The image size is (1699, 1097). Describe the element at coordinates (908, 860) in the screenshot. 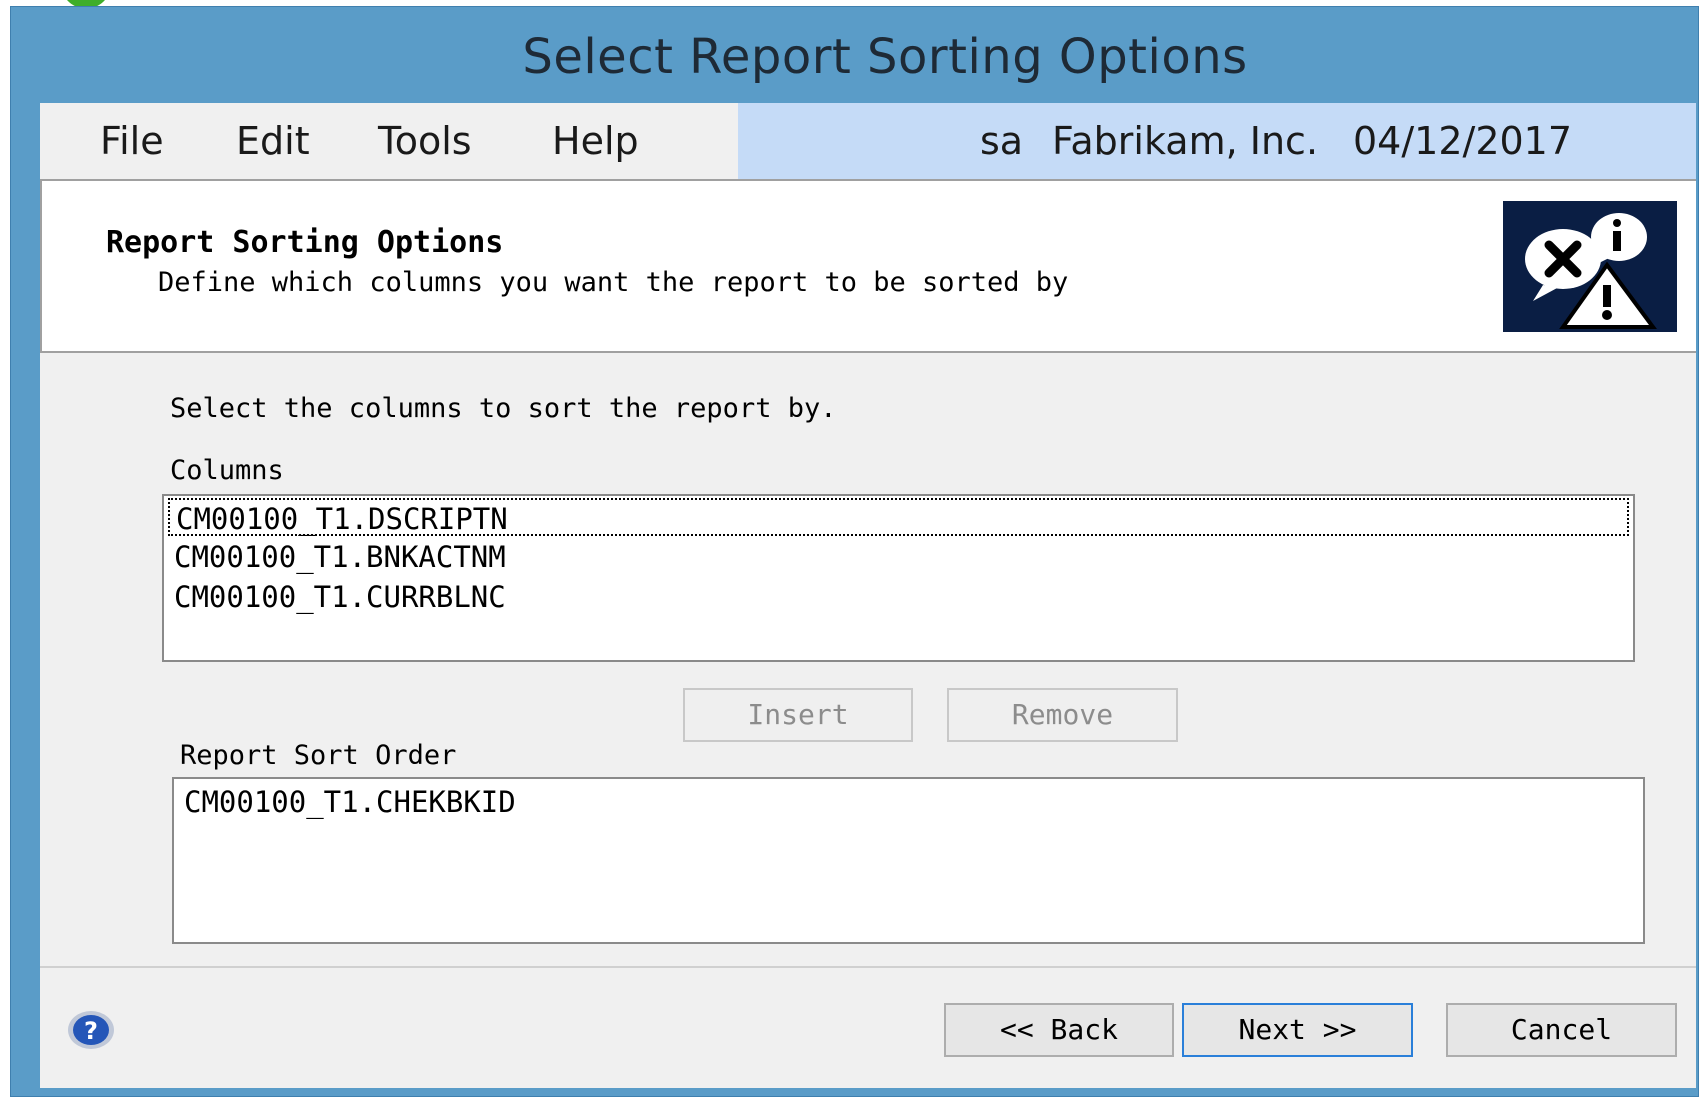

I see `sort-order-listbox: CM00100_T1.CHEKBKID` at that location.